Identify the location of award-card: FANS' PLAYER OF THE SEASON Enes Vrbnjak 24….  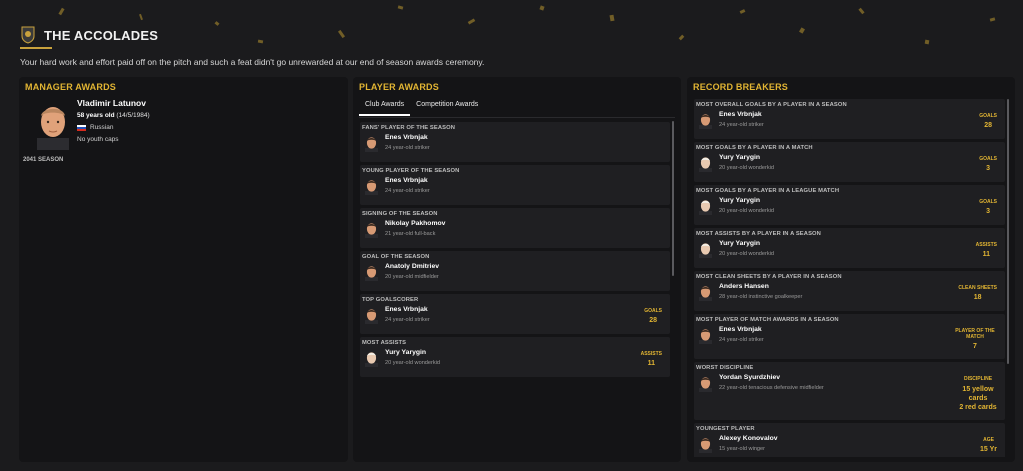
(515, 142).